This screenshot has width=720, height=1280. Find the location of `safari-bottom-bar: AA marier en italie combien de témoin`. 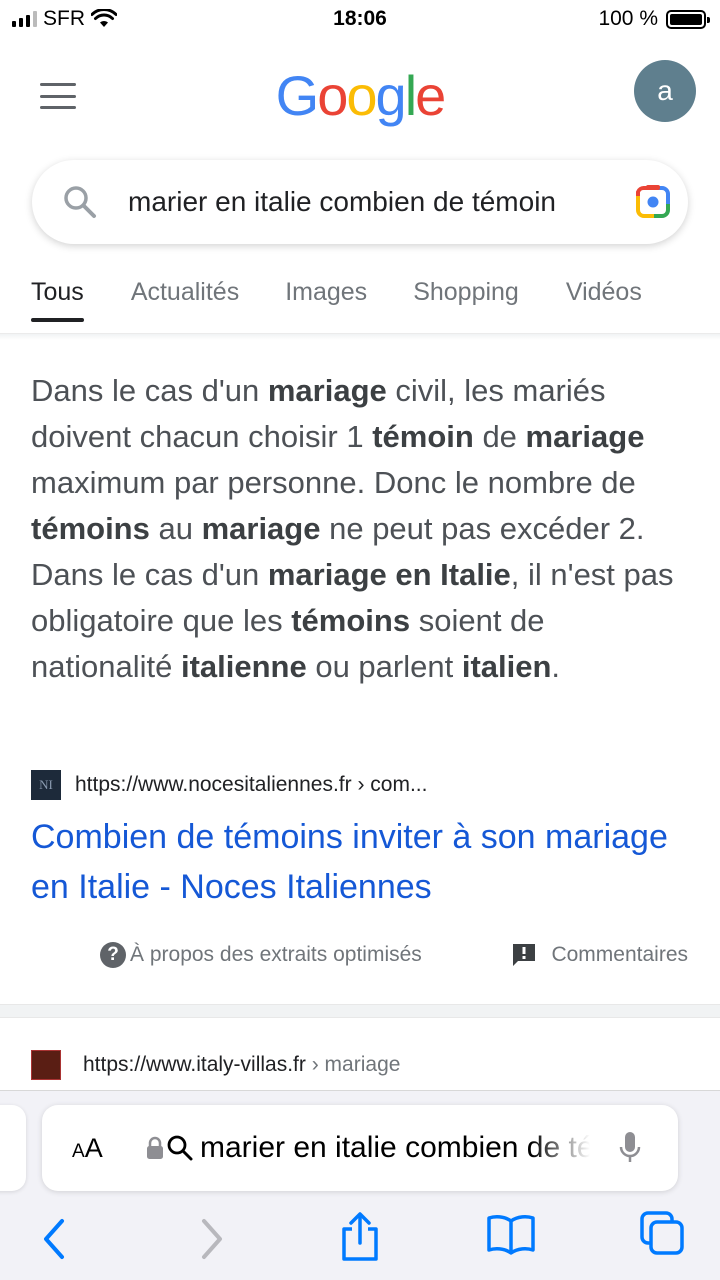

safari-bottom-bar: AA marier en italie combien de témoin is located at coordinates (360, 1185).